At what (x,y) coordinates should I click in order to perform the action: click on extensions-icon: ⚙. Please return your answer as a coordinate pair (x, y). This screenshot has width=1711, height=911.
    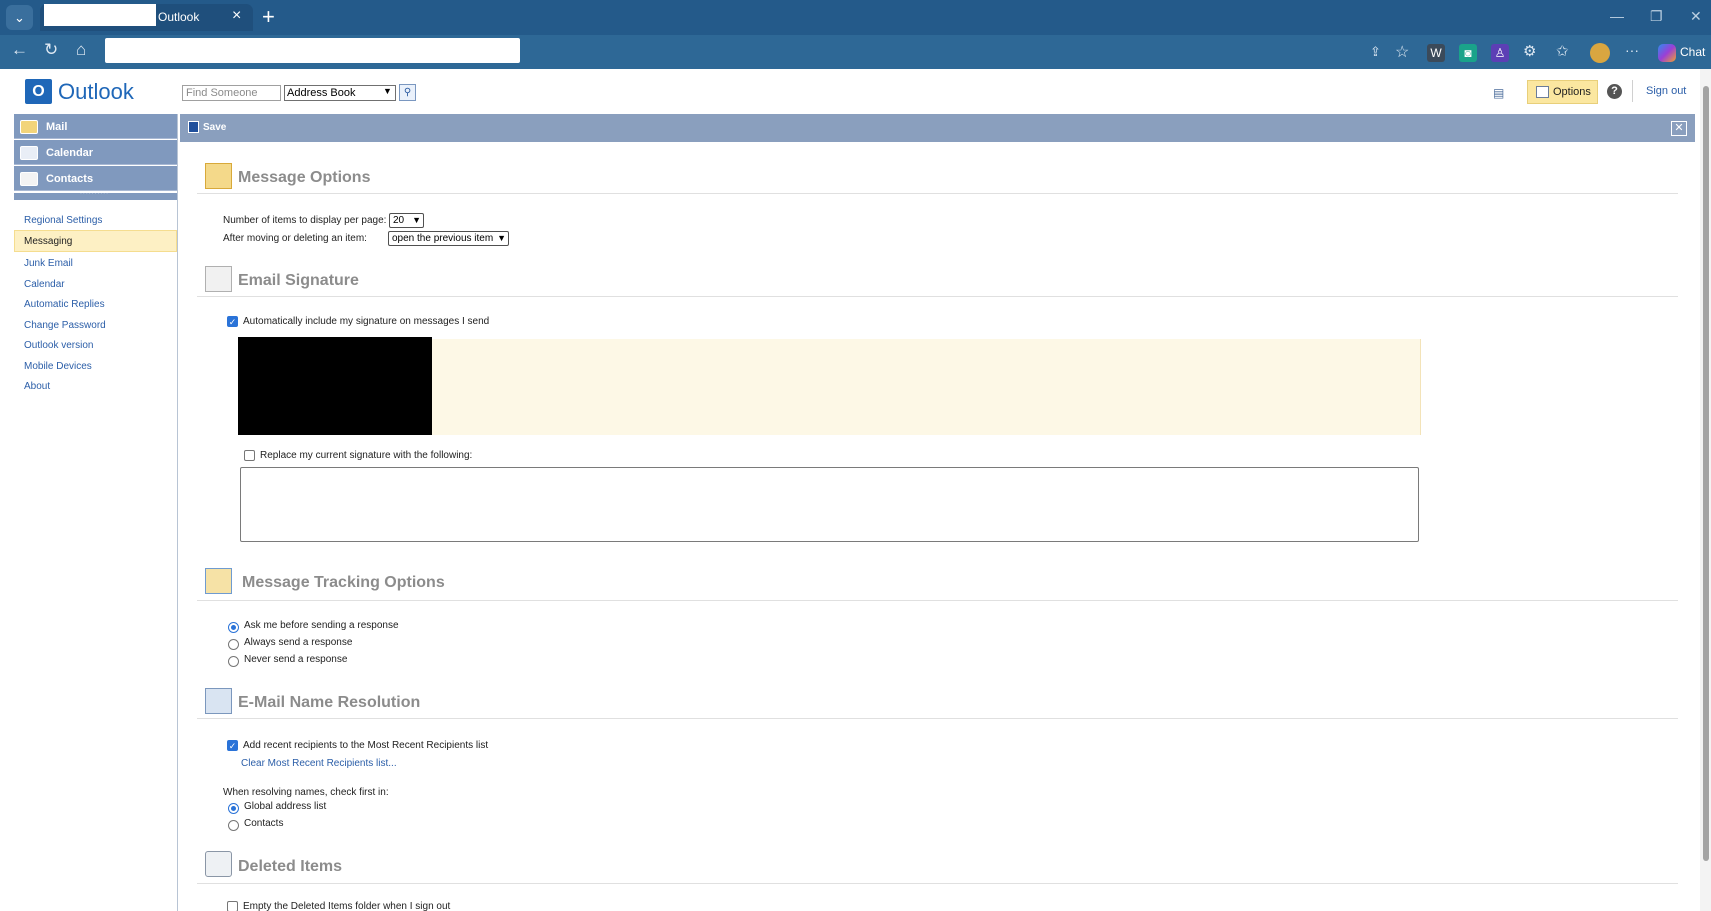
    Looking at the image, I should click on (1529, 51).